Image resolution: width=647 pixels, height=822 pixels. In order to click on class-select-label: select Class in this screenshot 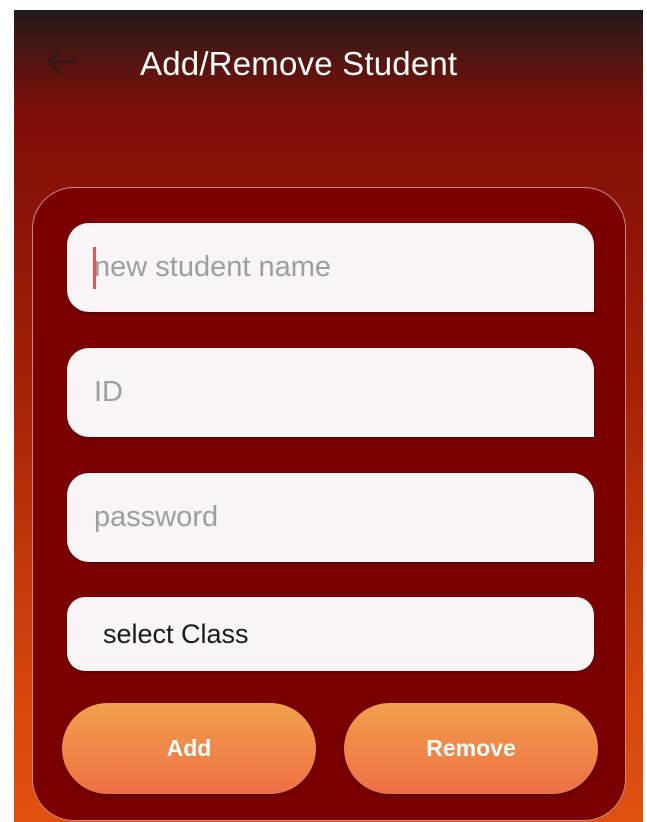, I will do `click(176, 633)`.